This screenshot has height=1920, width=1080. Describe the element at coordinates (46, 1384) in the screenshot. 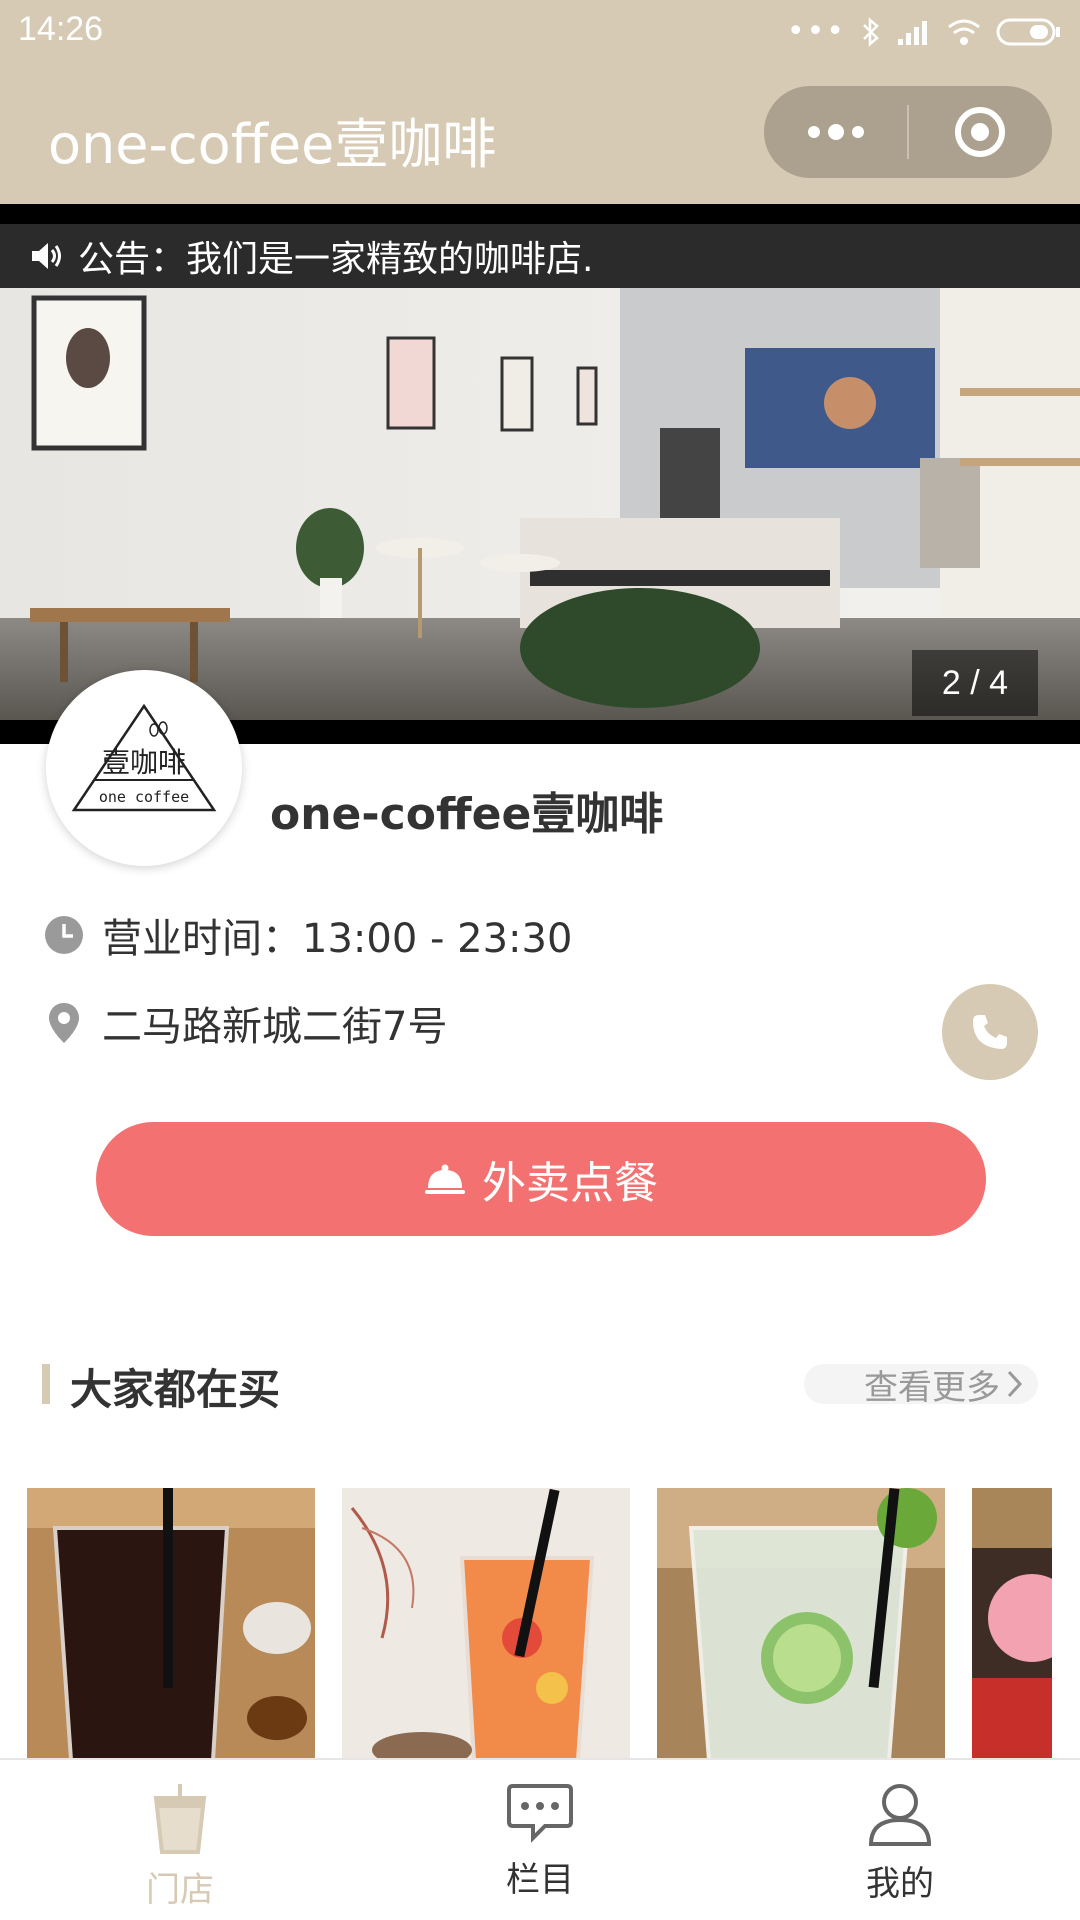

I see `section-accent-bar` at that location.